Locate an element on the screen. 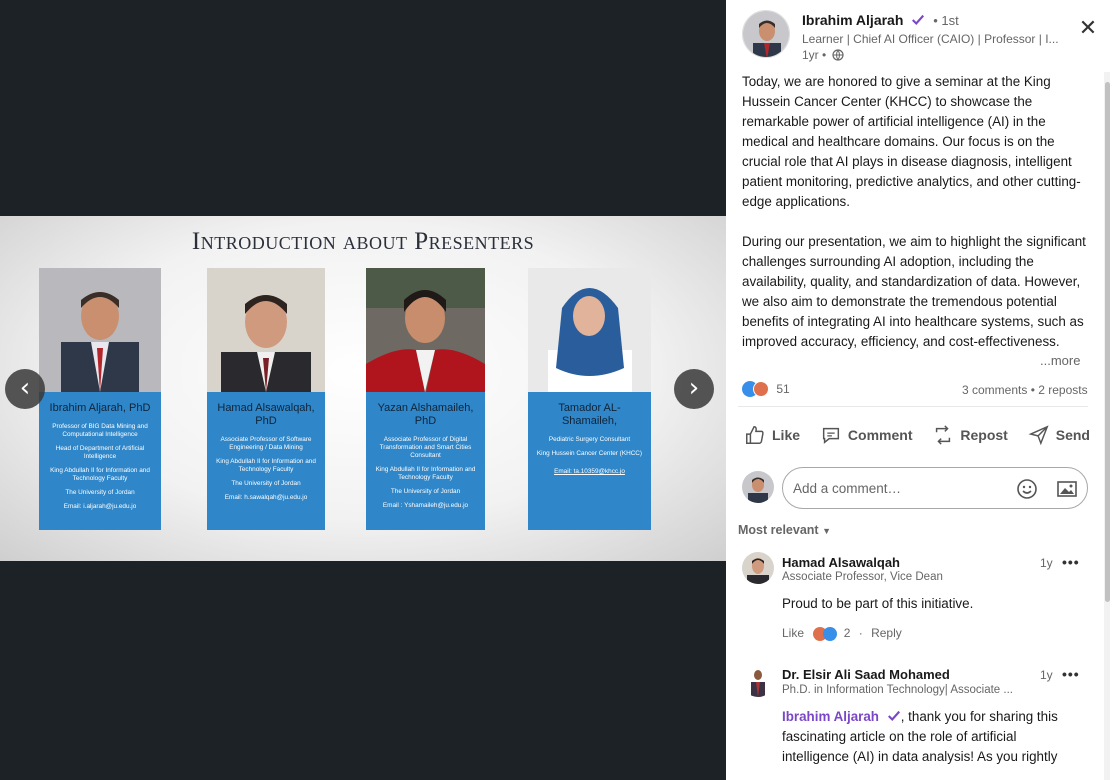 This screenshot has height=780, width=1112. send-button: Send is located at coordinates (1059, 435).